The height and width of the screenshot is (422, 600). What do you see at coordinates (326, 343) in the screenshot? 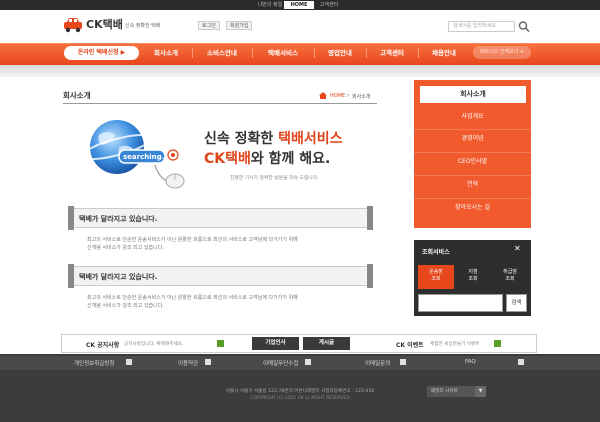
I see `board-button: 게시글` at bounding box center [326, 343].